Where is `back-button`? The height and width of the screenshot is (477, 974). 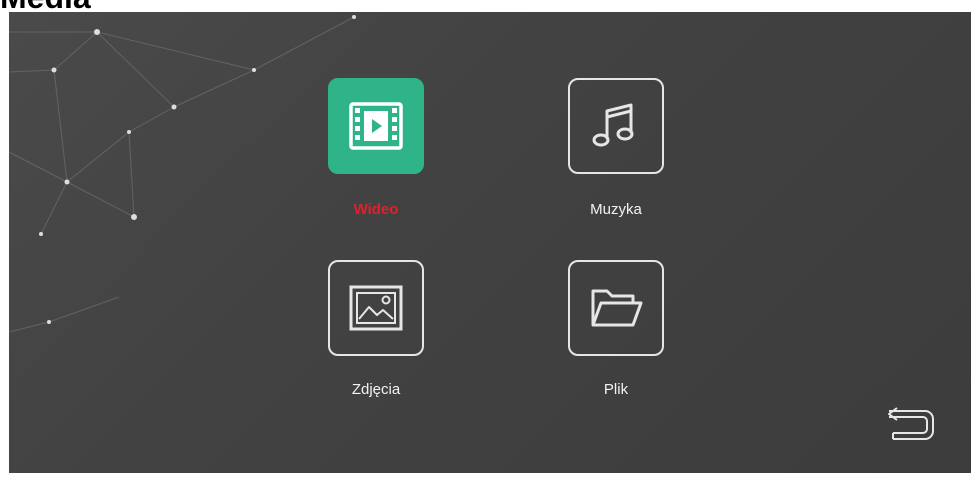
back-button is located at coordinates (909, 422).